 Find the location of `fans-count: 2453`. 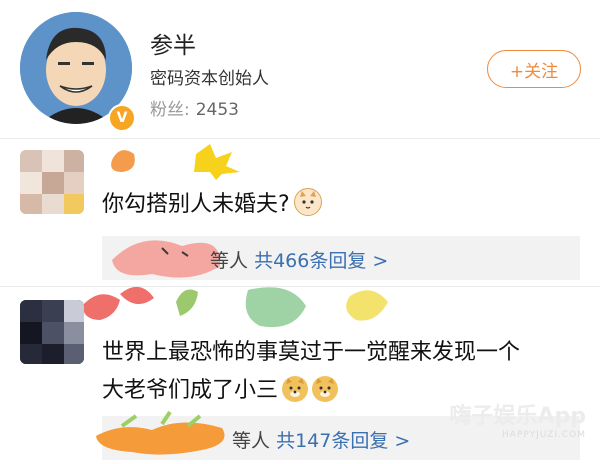

fans-count: 2453 is located at coordinates (217, 110).